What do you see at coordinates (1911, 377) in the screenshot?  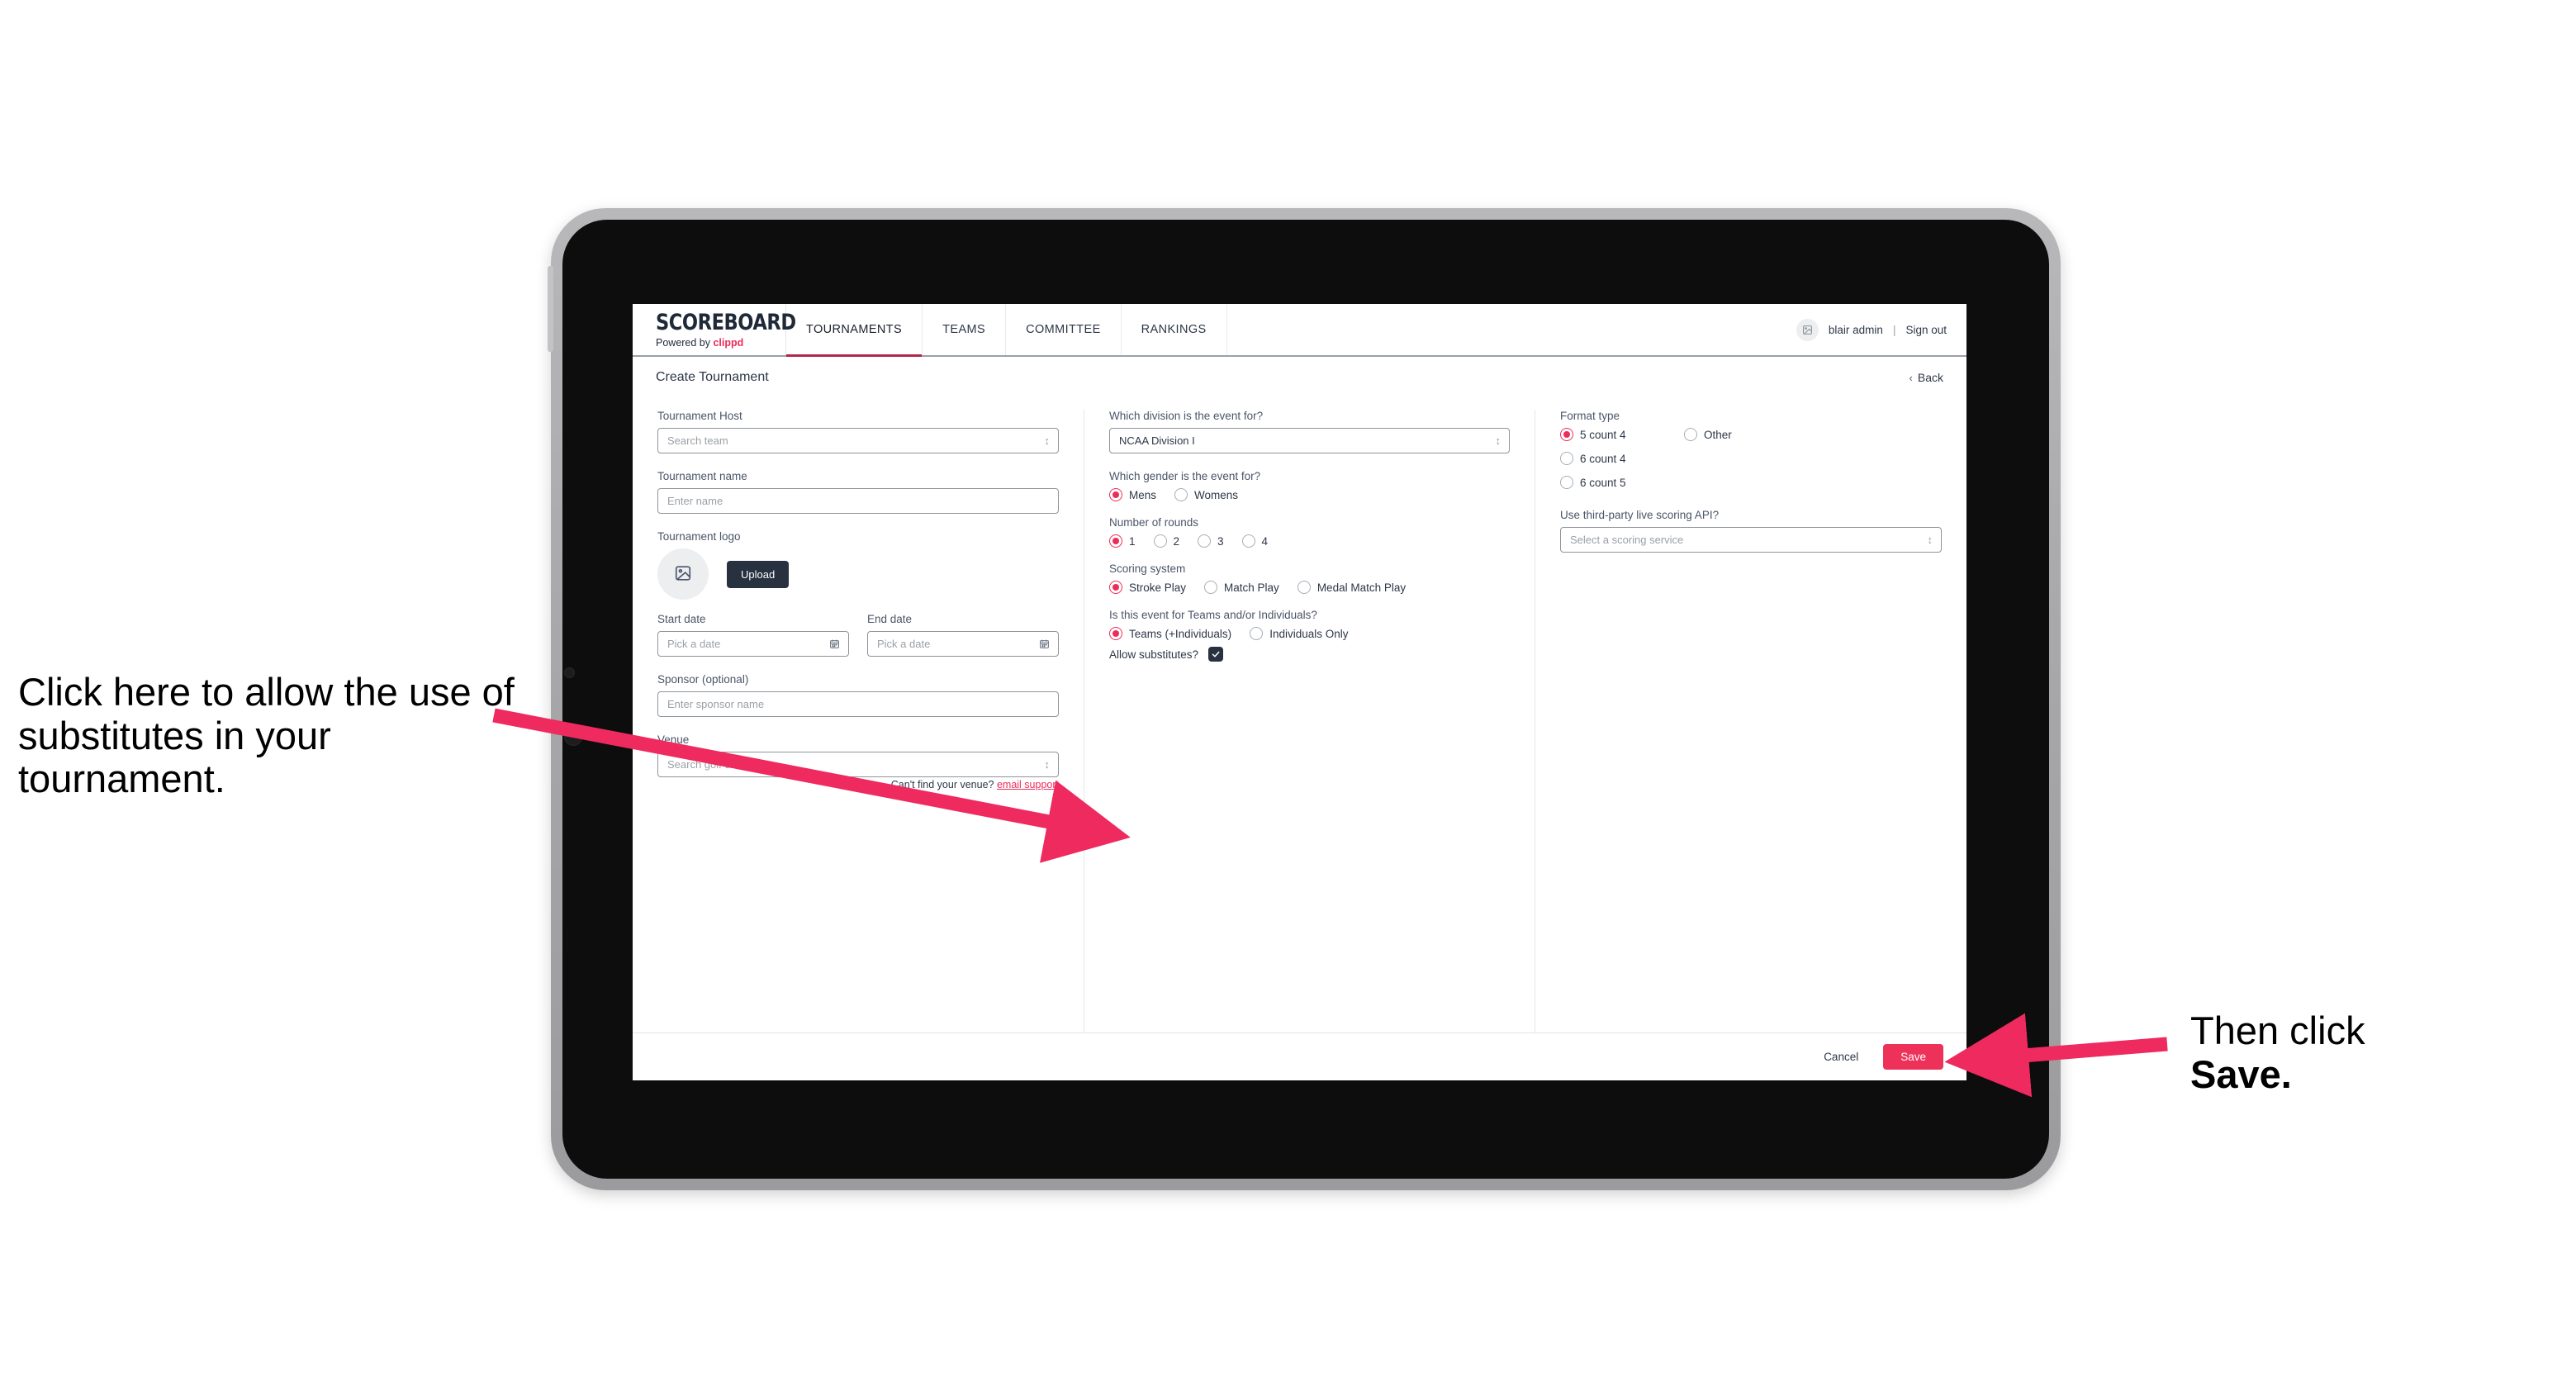 I see `chevron-left-icon: ‹` at bounding box center [1911, 377].